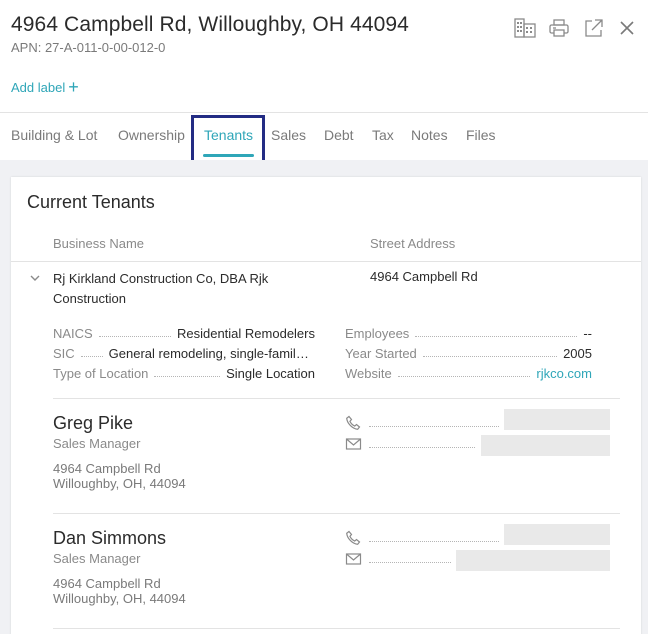 This screenshot has height=634, width=648. Describe the element at coordinates (245, 333) in the screenshot. I see `detail-value: Residential Remodelers` at that location.